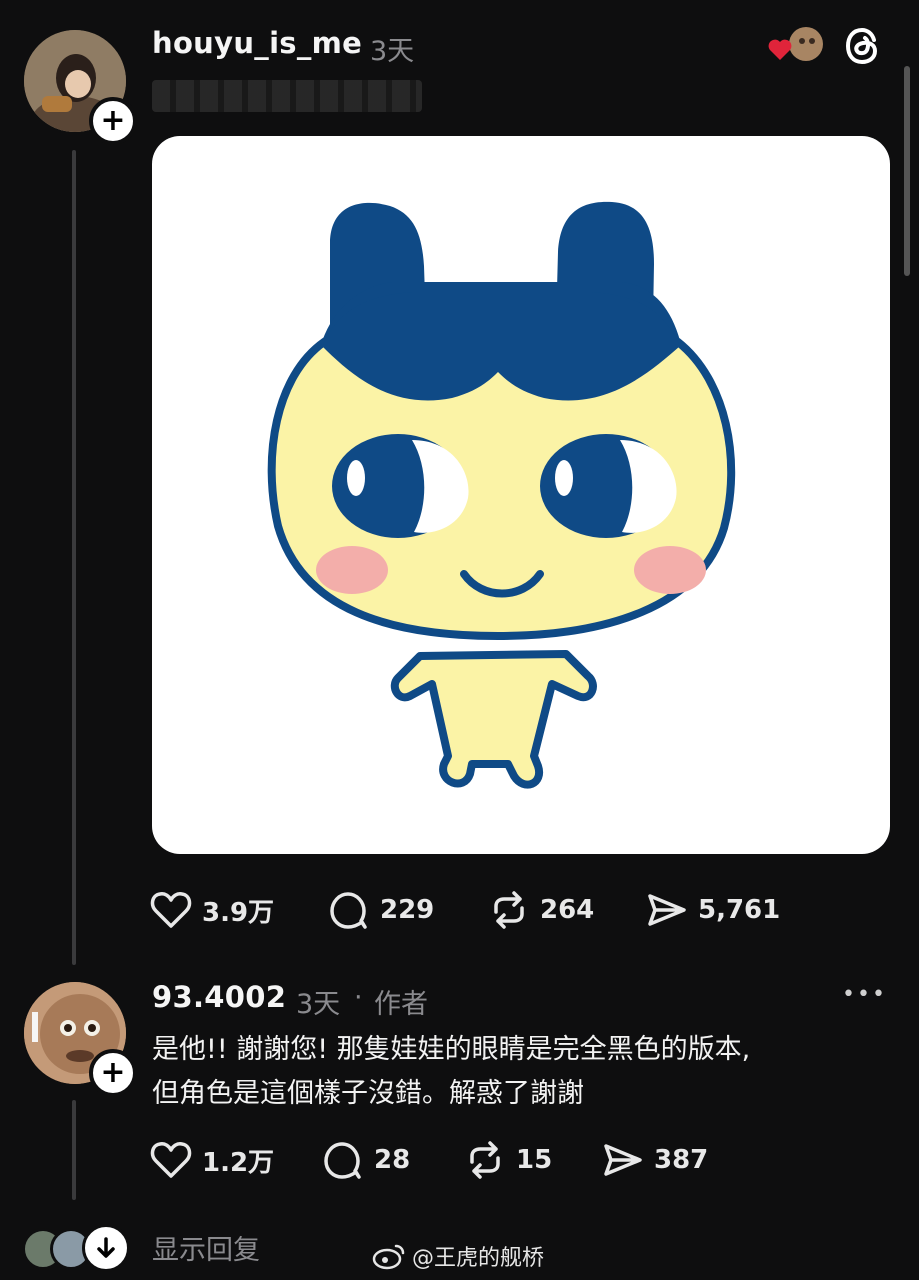 The image size is (919, 1280). What do you see at coordinates (318, 1004) in the screenshot?
I see `reply-time: 3天` at bounding box center [318, 1004].